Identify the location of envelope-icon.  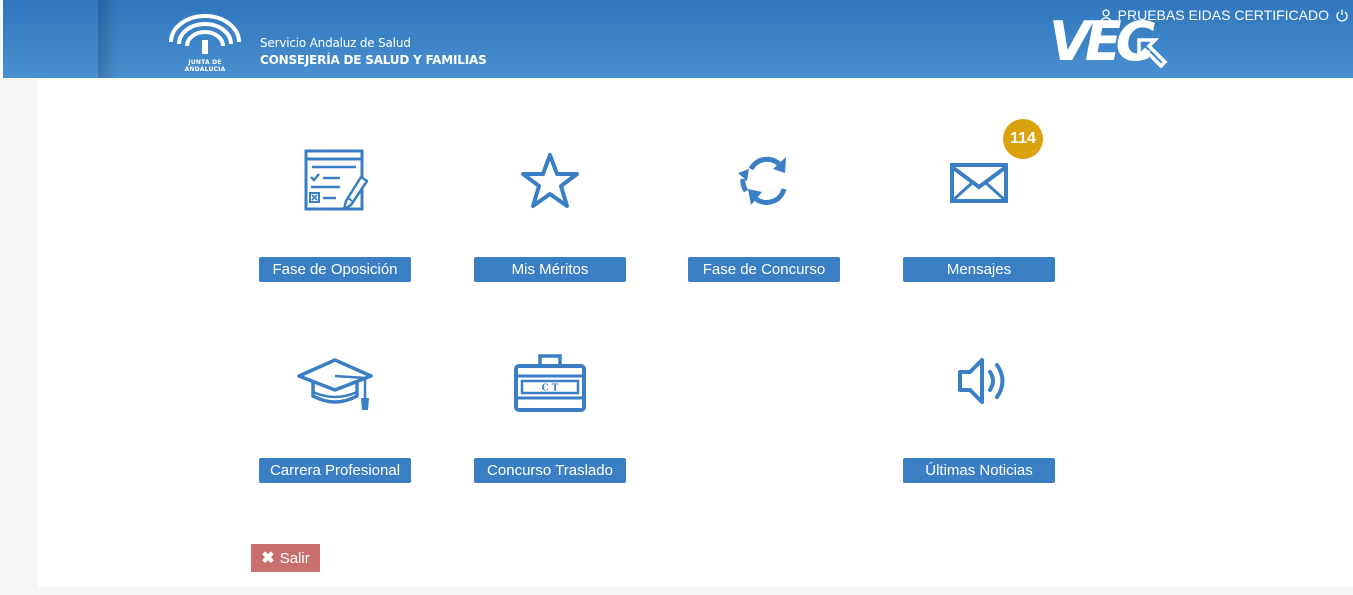
(979, 183).